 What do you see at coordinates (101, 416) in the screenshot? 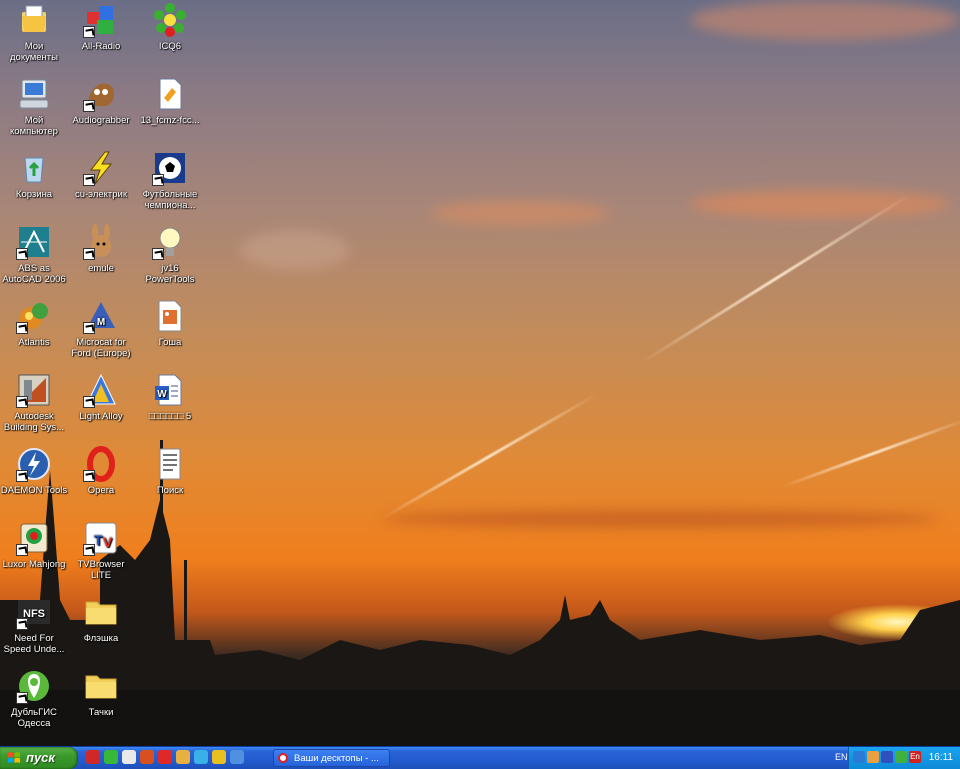
I see `desktop-icon-label: Light Alloy` at bounding box center [101, 416].